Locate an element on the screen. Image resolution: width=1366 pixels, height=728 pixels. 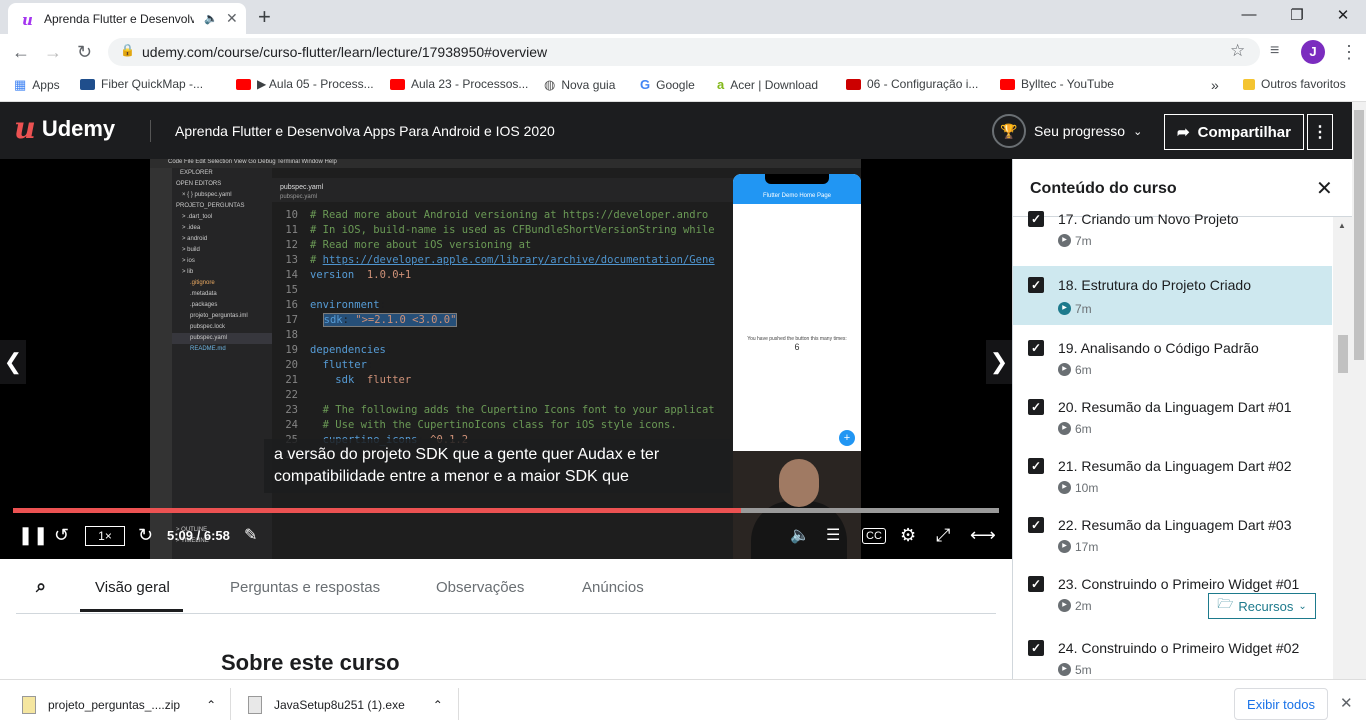
more-options-button: ⋮ is located at coordinates (1320, 132).